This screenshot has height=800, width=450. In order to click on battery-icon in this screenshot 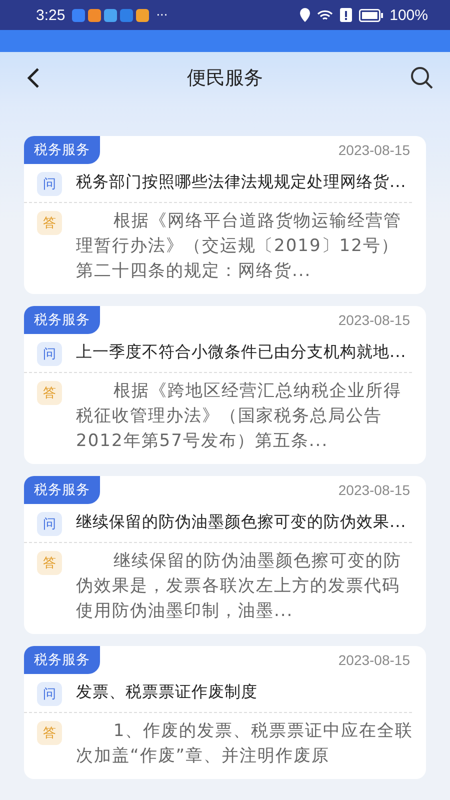, I will do `click(370, 15)`.